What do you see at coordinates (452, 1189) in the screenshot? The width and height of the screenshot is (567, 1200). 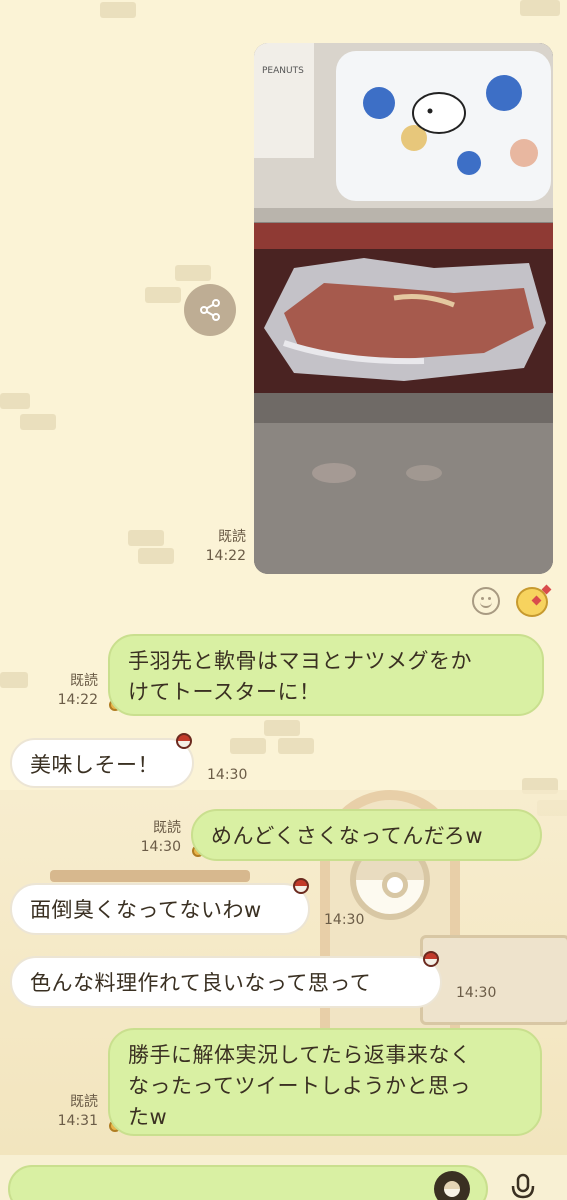 I see `pokeball-icon` at bounding box center [452, 1189].